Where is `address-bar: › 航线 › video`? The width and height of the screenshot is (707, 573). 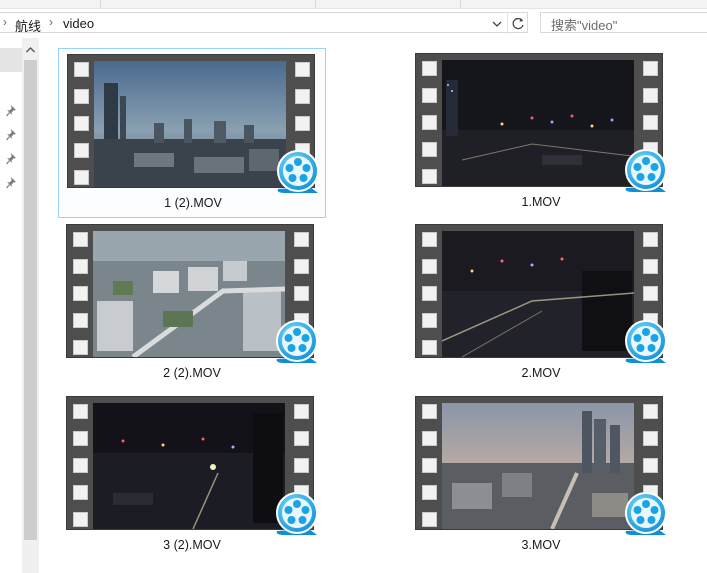
address-bar: › 航线 › video is located at coordinates (264, 23).